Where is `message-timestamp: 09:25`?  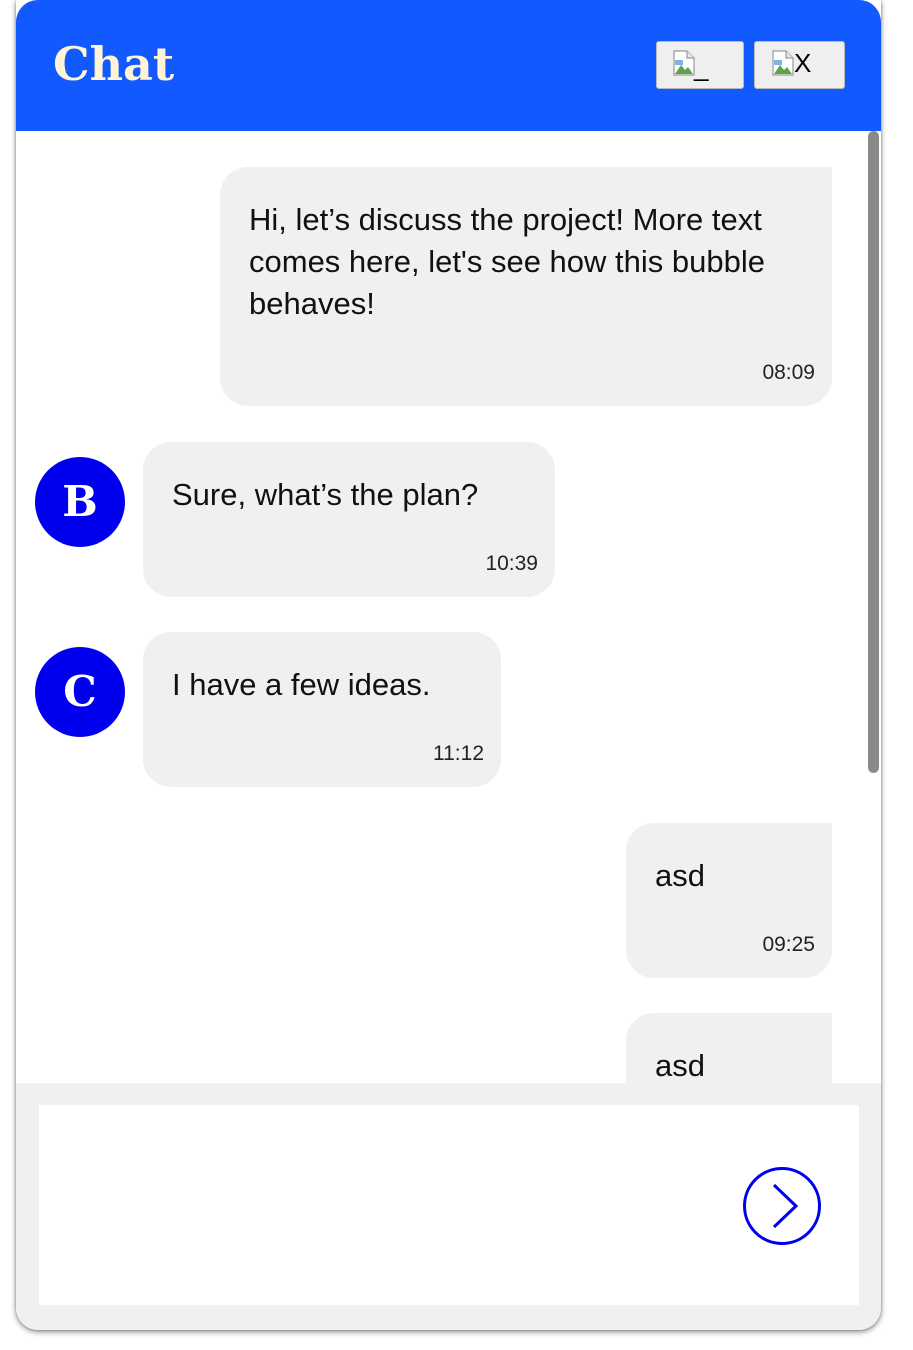
message-timestamp: 09:25 is located at coordinates (788, 944).